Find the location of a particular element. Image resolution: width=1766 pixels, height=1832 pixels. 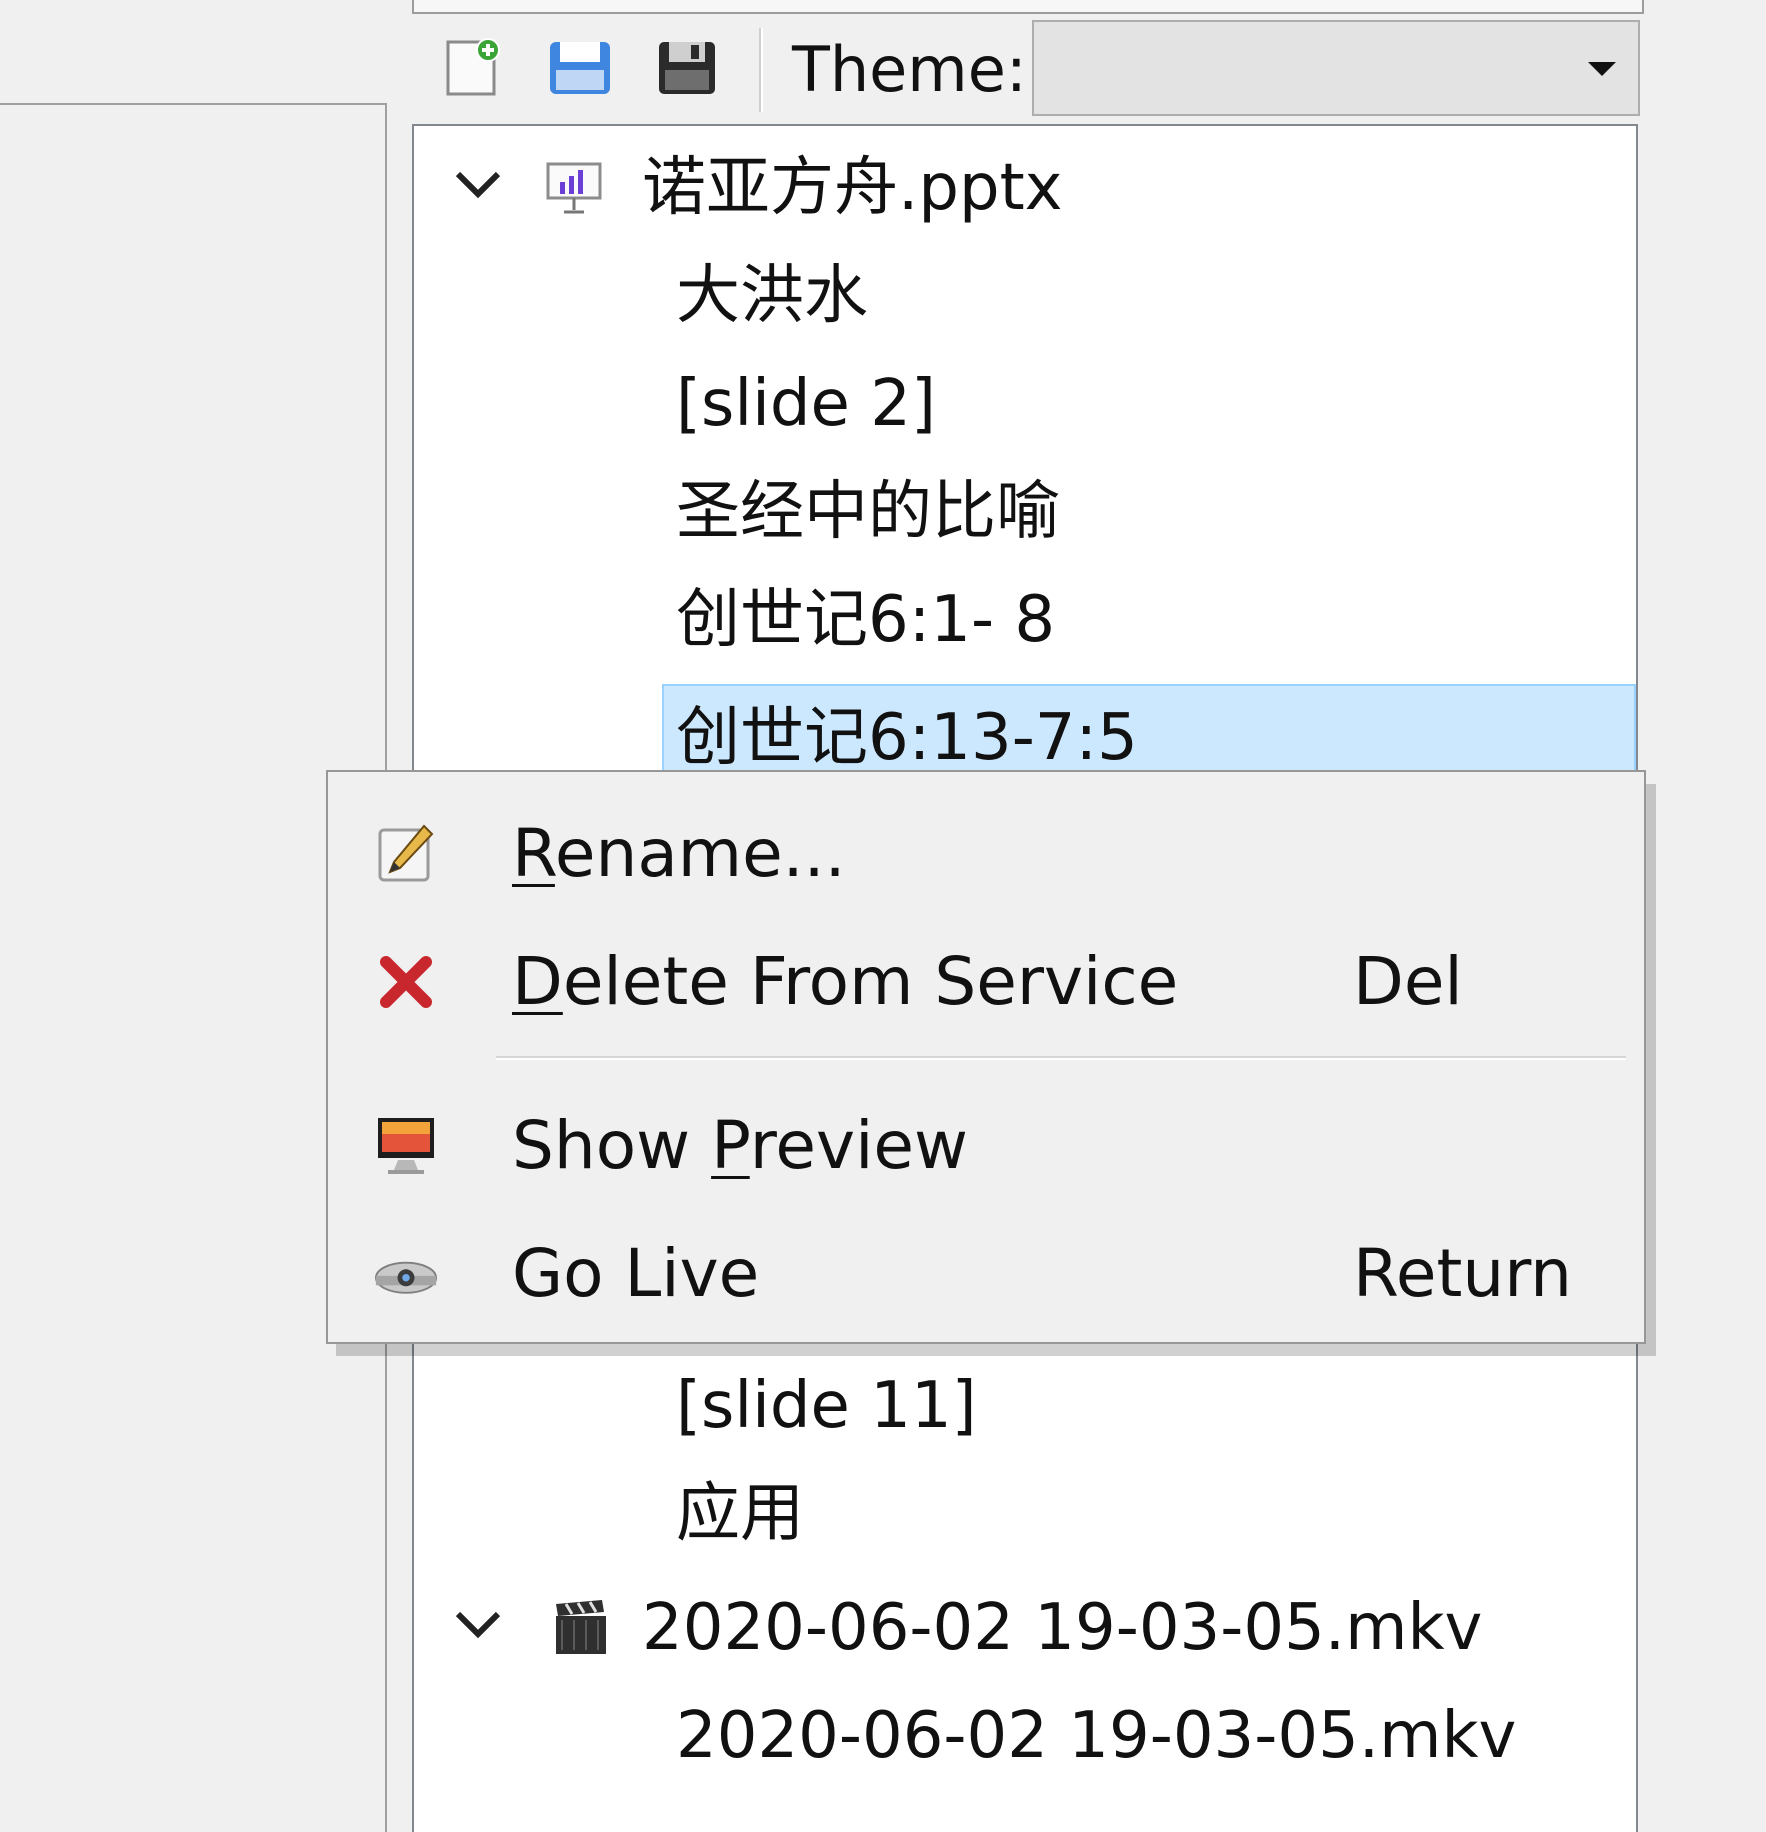

slide-title: 应用 is located at coordinates (740, 1514).